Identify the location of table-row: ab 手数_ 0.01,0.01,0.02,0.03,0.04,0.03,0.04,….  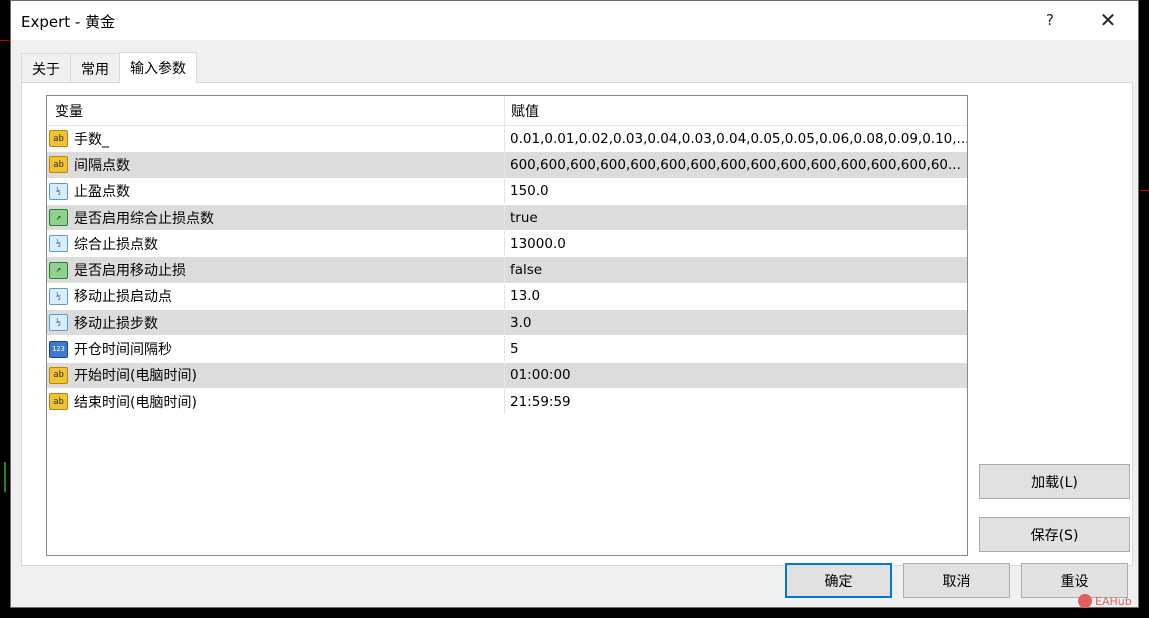
(507, 139).